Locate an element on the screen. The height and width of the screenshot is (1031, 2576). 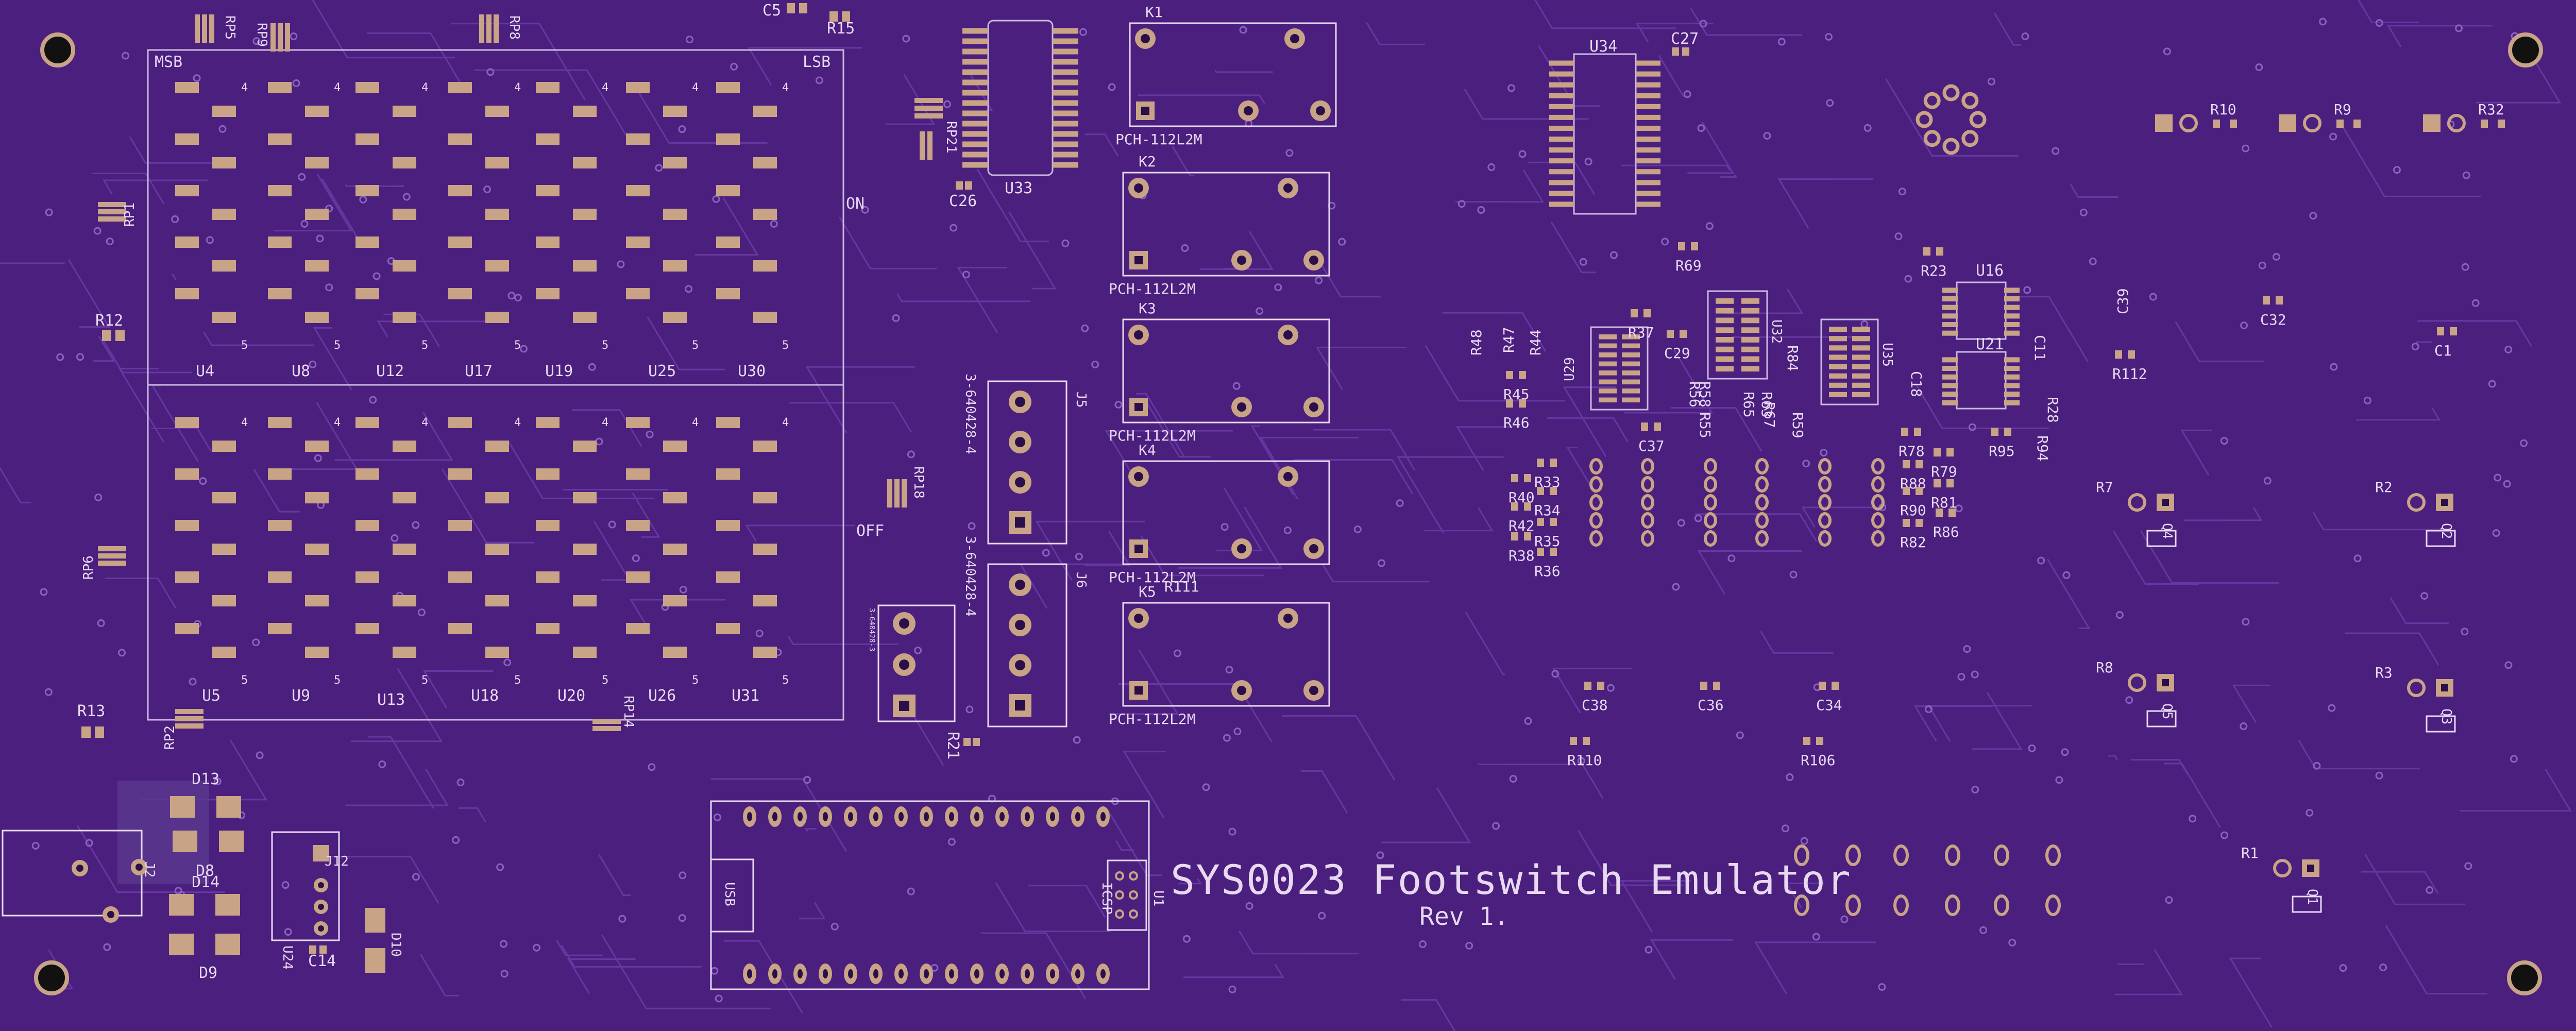
c11-label: C11 is located at coordinates (2039, 348).